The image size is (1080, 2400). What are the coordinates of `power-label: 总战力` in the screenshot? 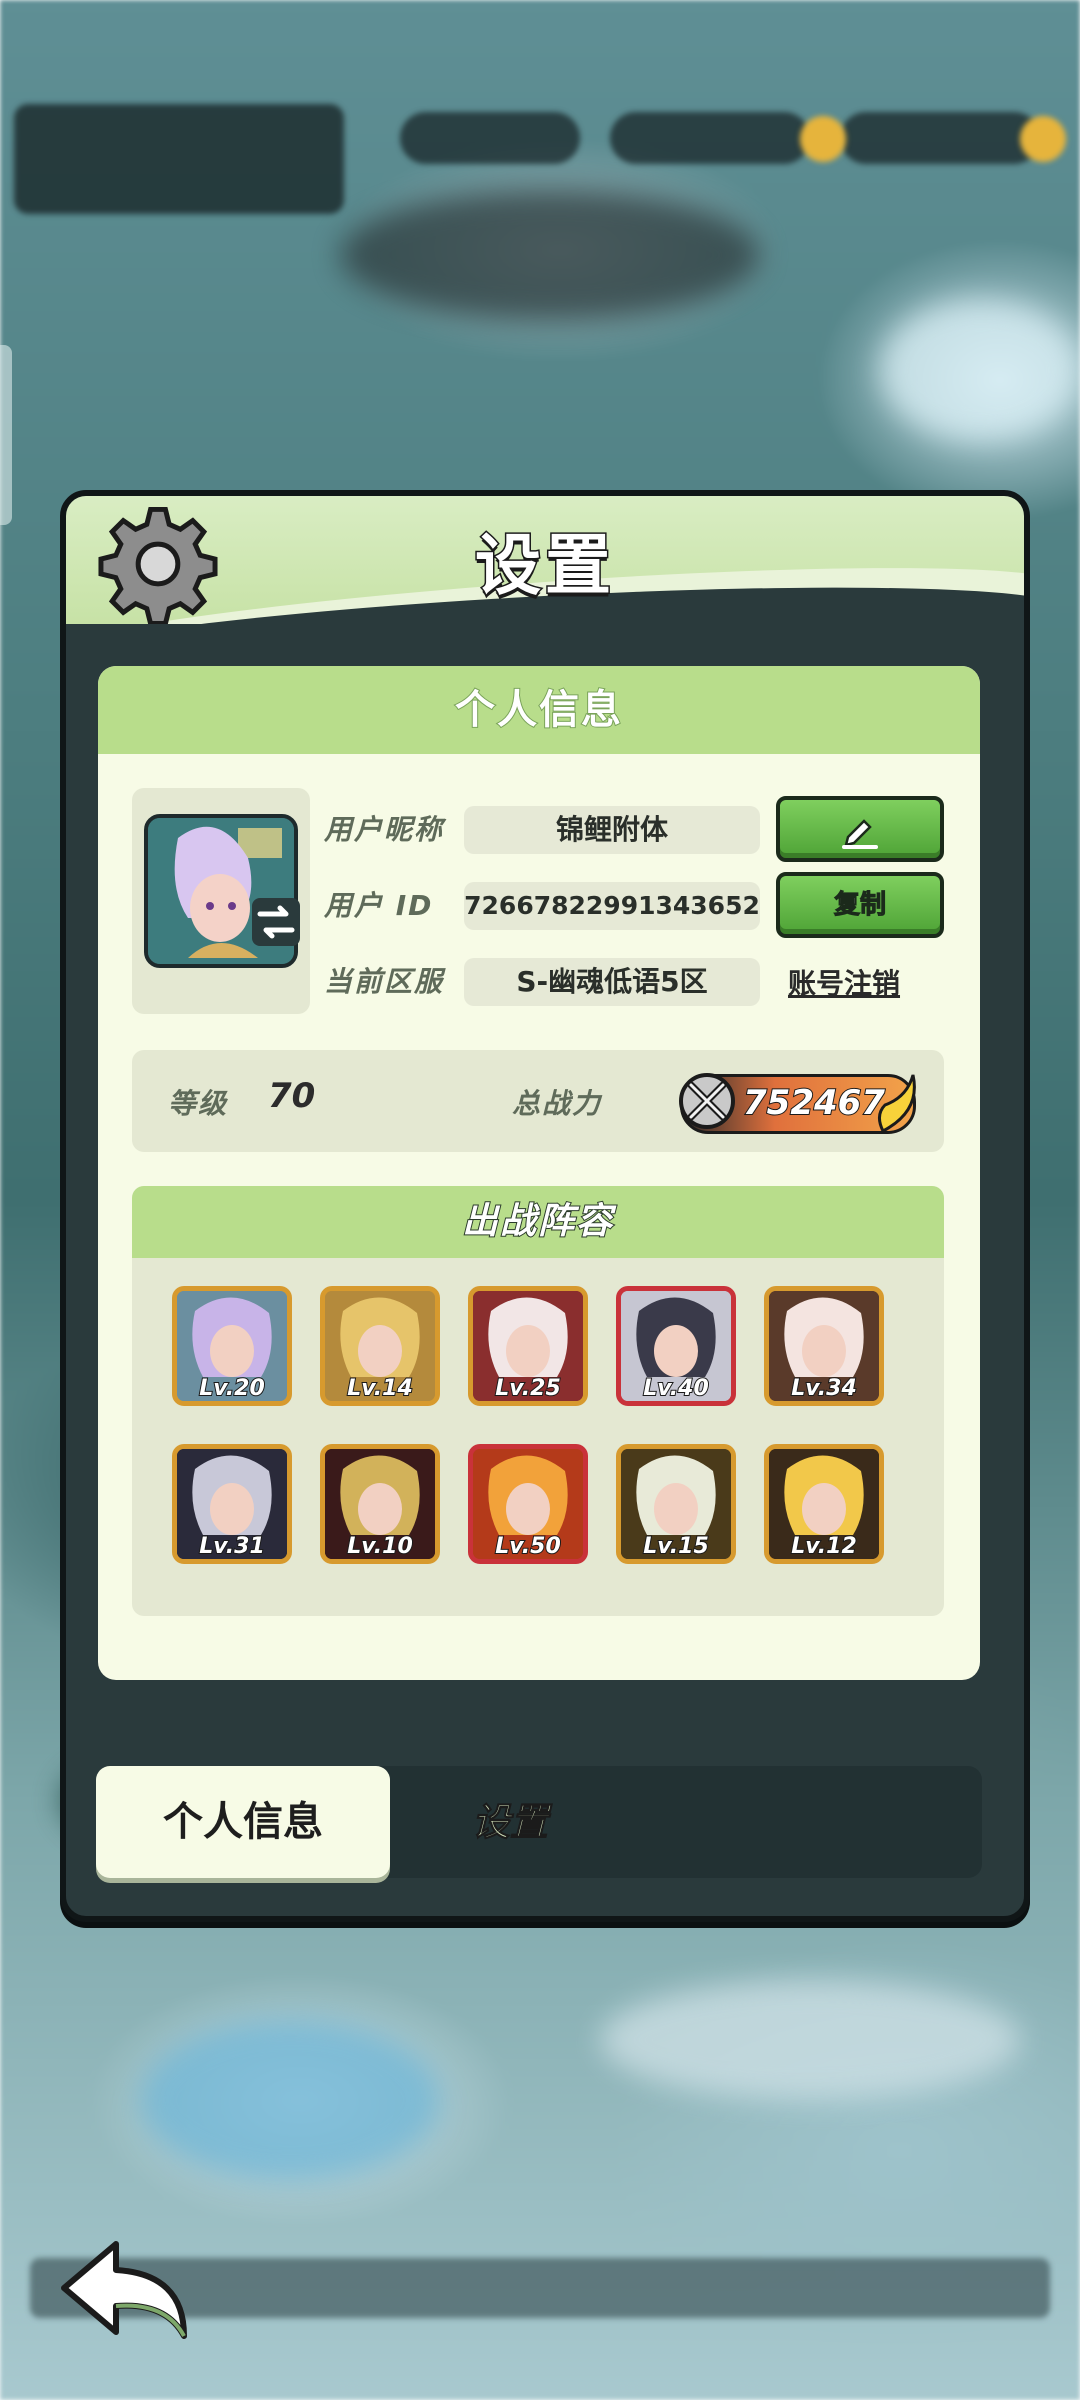 It's located at (557, 1103).